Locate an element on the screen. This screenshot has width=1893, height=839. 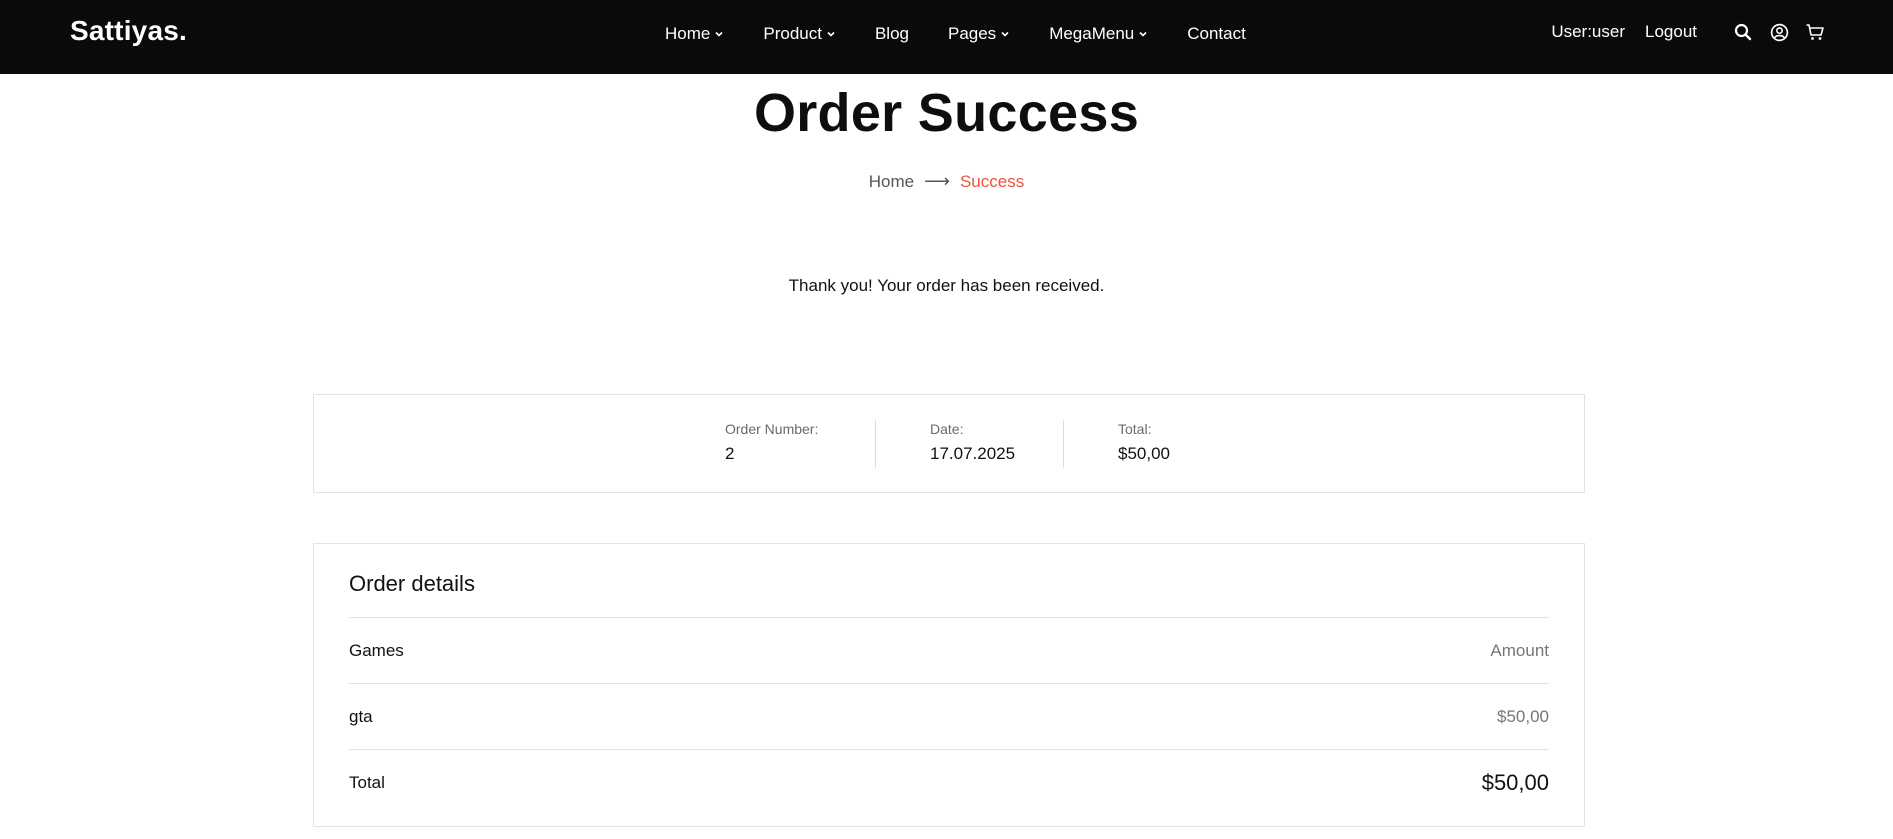
breadcrumb-current: Success is located at coordinates (992, 181).